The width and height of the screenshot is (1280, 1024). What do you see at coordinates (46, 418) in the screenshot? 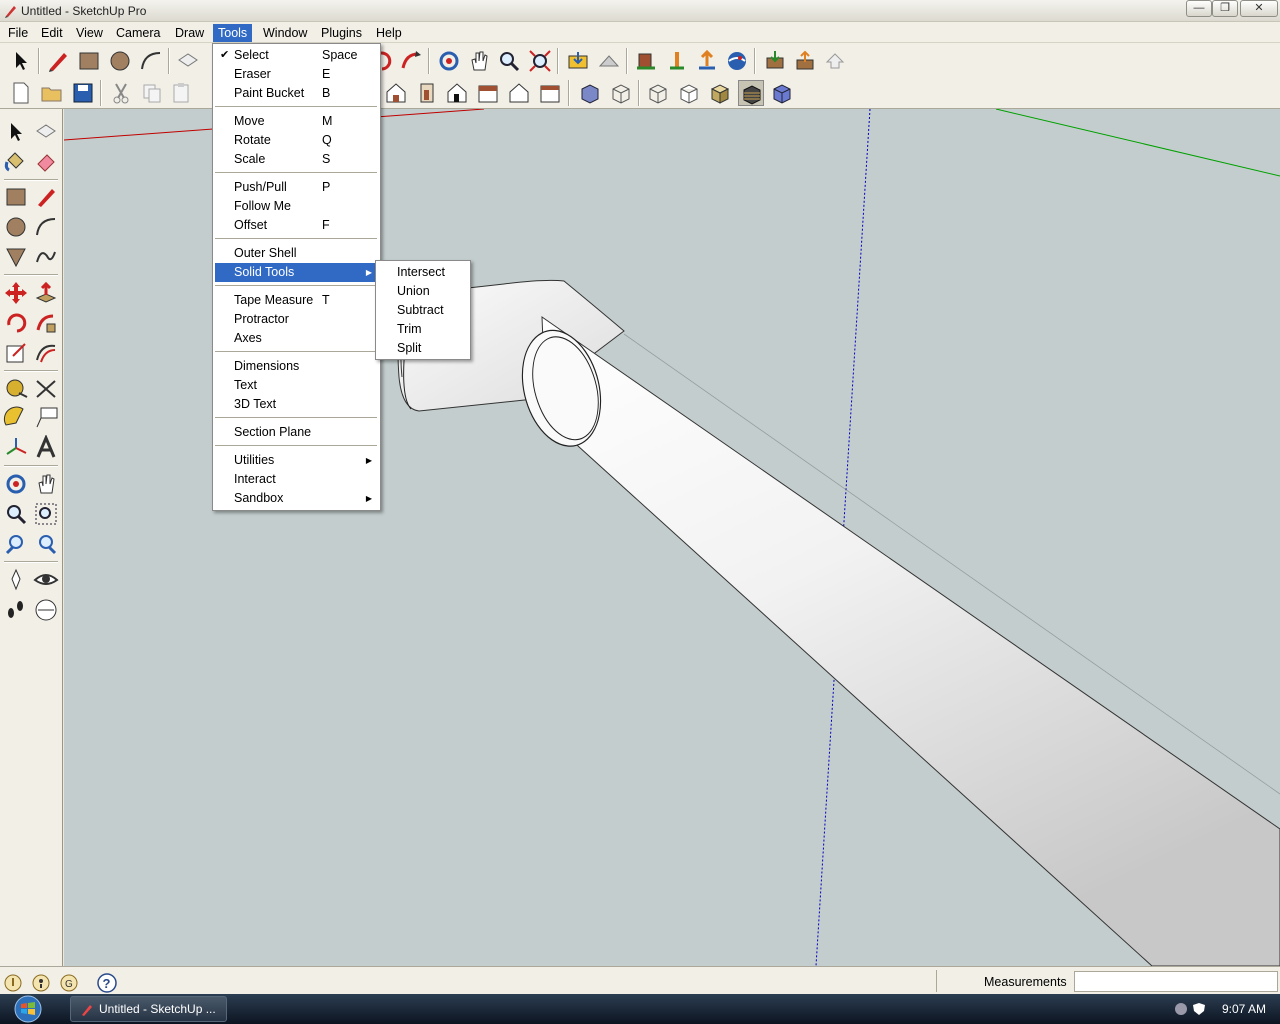
I see `text-label-icon` at bounding box center [46, 418].